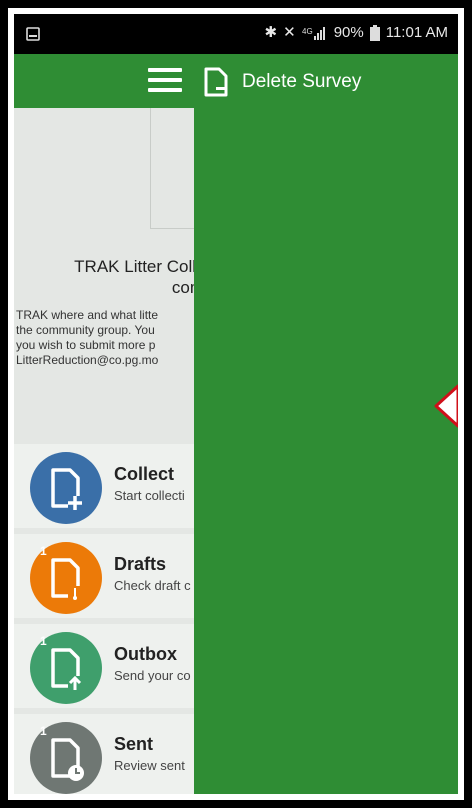 This screenshot has height=808, width=472. Describe the element at coordinates (348, 32) in the screenshot. I see `battery-percent: 90%` at that location.